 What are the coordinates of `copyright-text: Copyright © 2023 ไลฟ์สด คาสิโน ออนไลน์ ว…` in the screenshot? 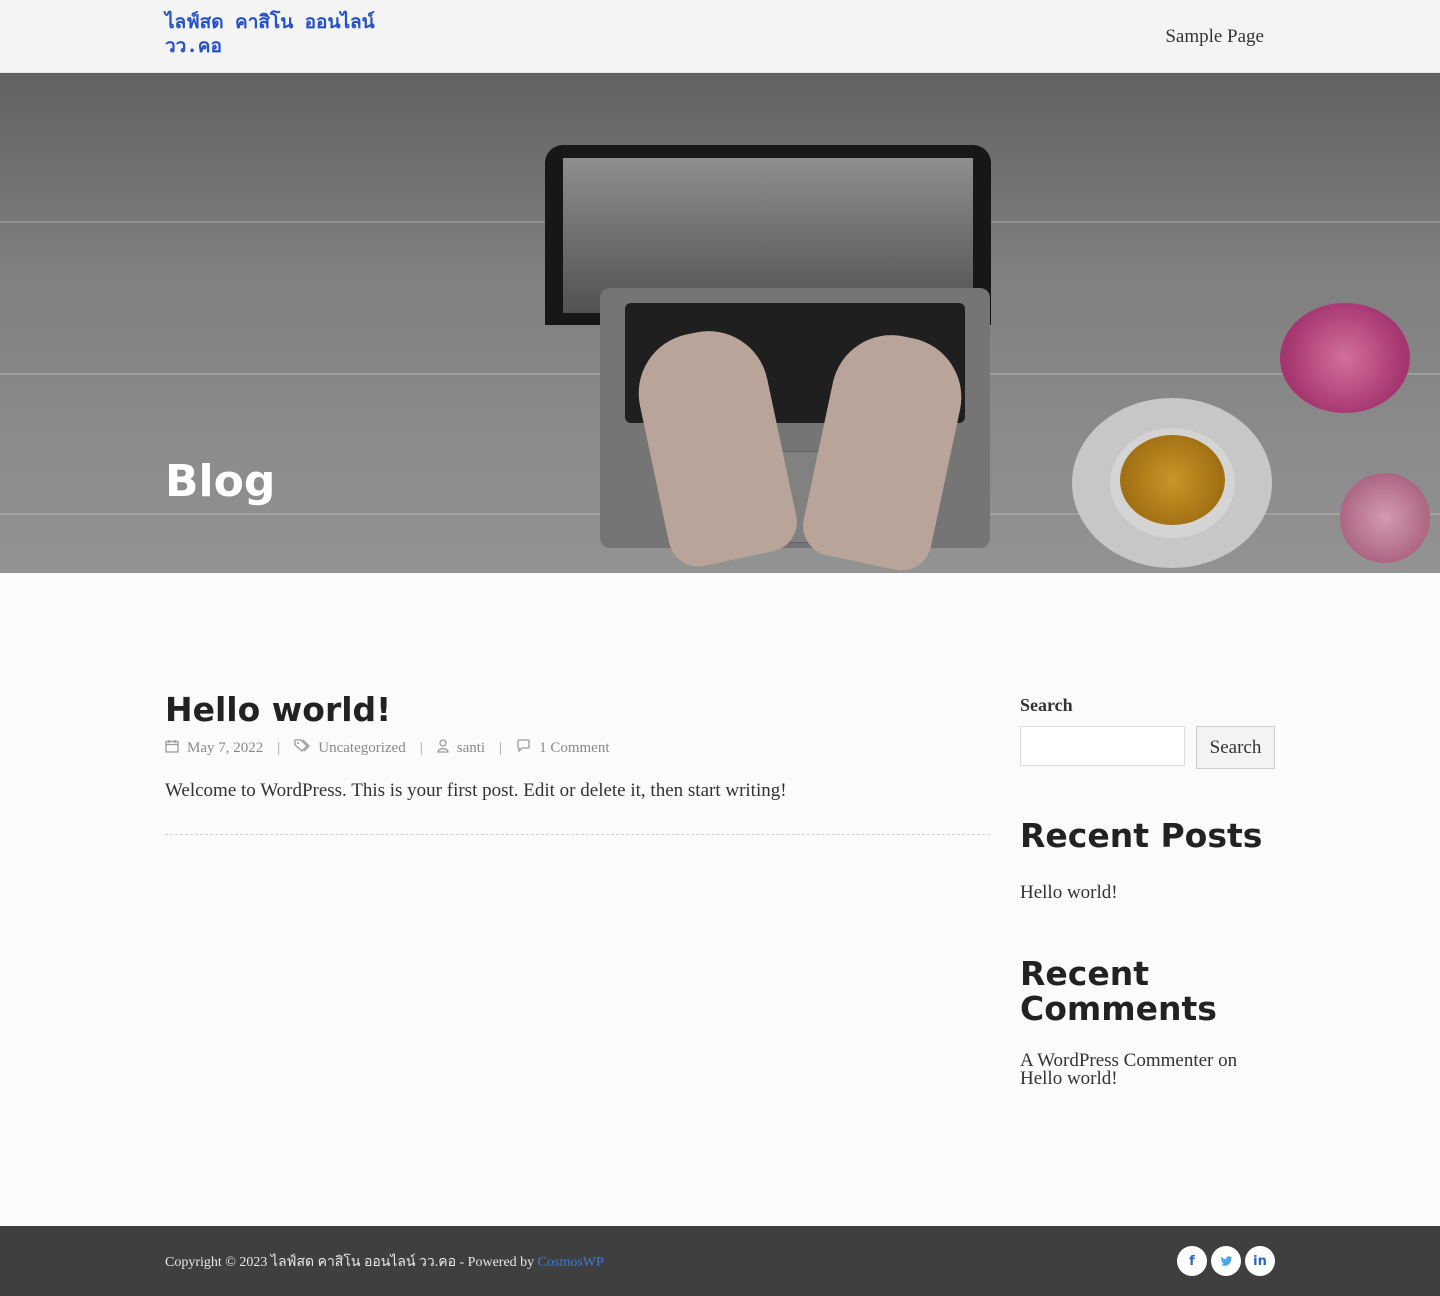 It's located at (350, 1262).